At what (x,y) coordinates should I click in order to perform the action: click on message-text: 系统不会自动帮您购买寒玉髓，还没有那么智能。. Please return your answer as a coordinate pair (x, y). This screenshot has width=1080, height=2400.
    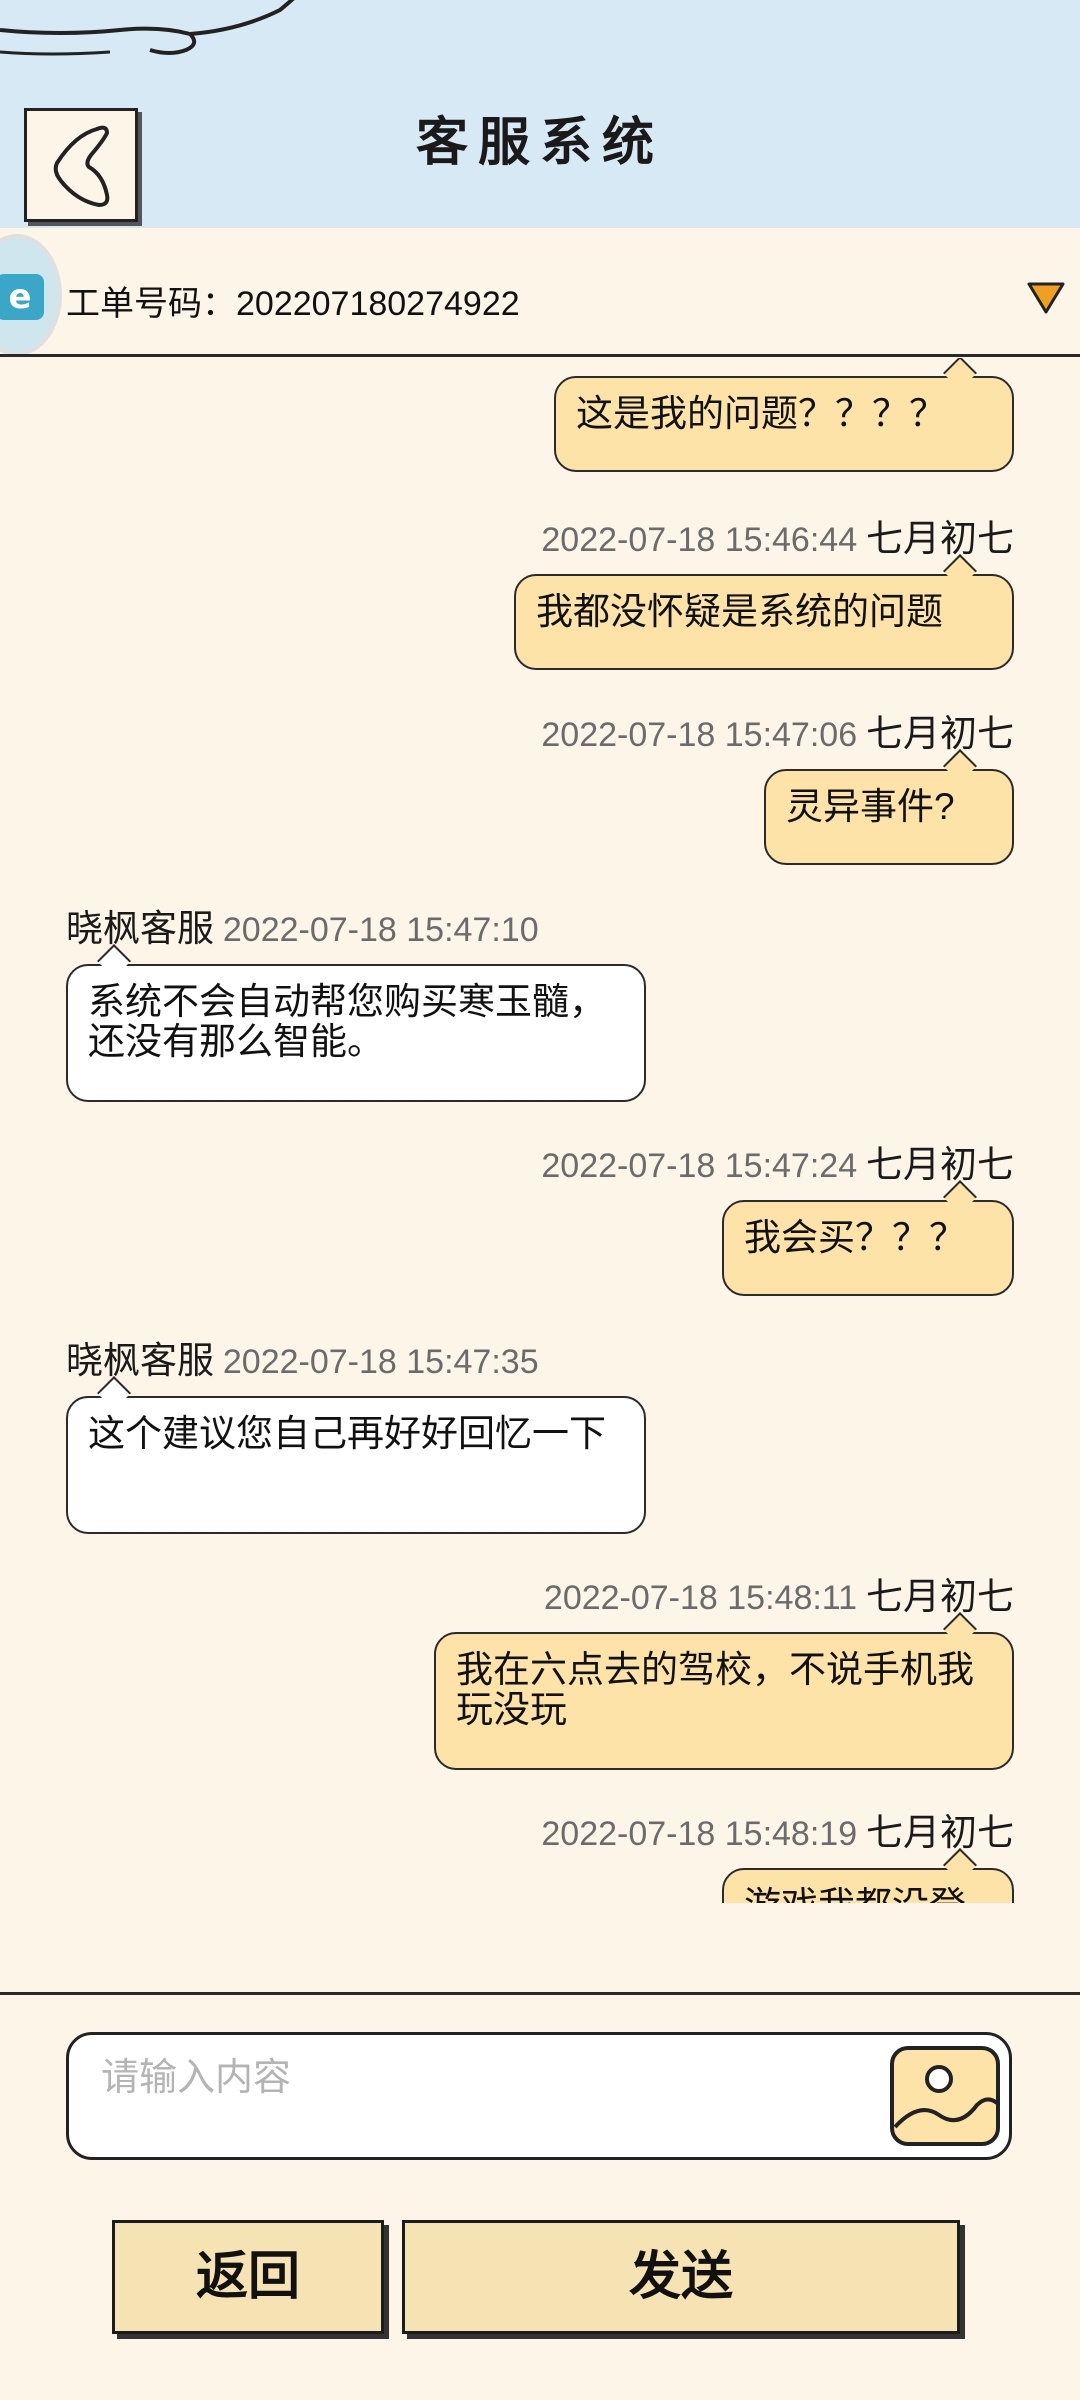
    Looking at the image, I should click on (347, 1021).